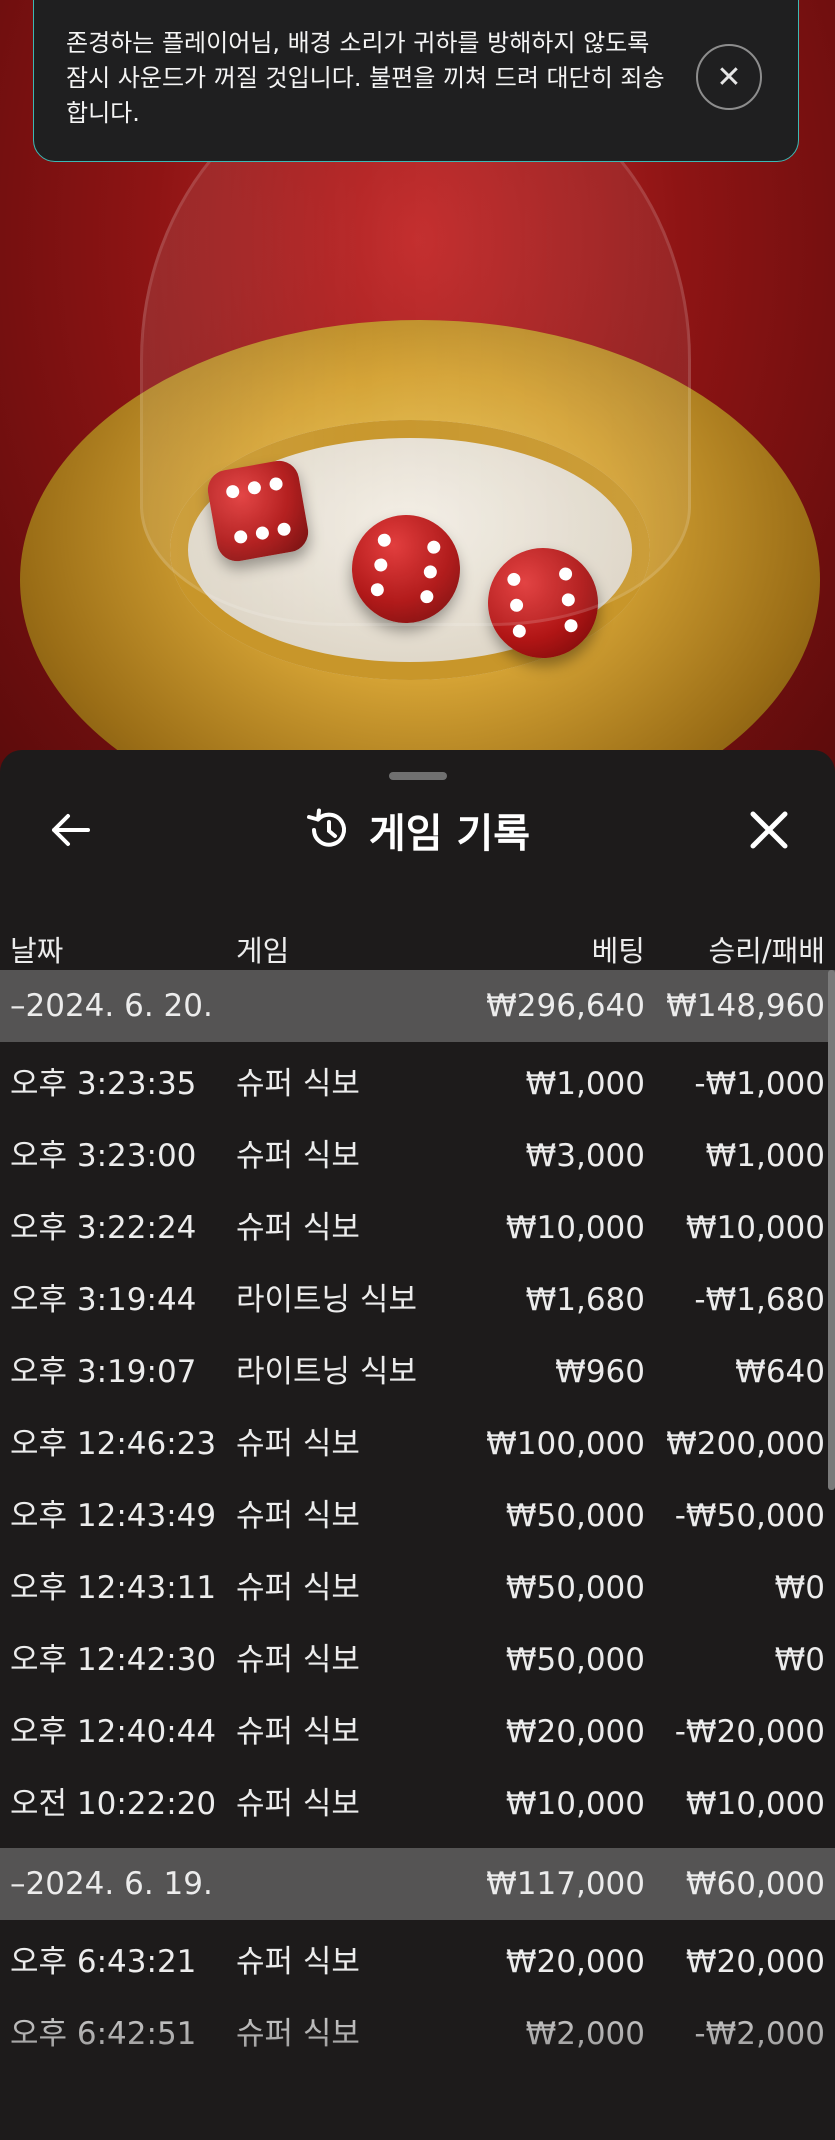 This screenshot has height=2140, width=835. What do you see at coordinates (103, 1084) in the screenshot?
I see `row-time: 오후 3:23:35` at bounding box center [103, 1084].